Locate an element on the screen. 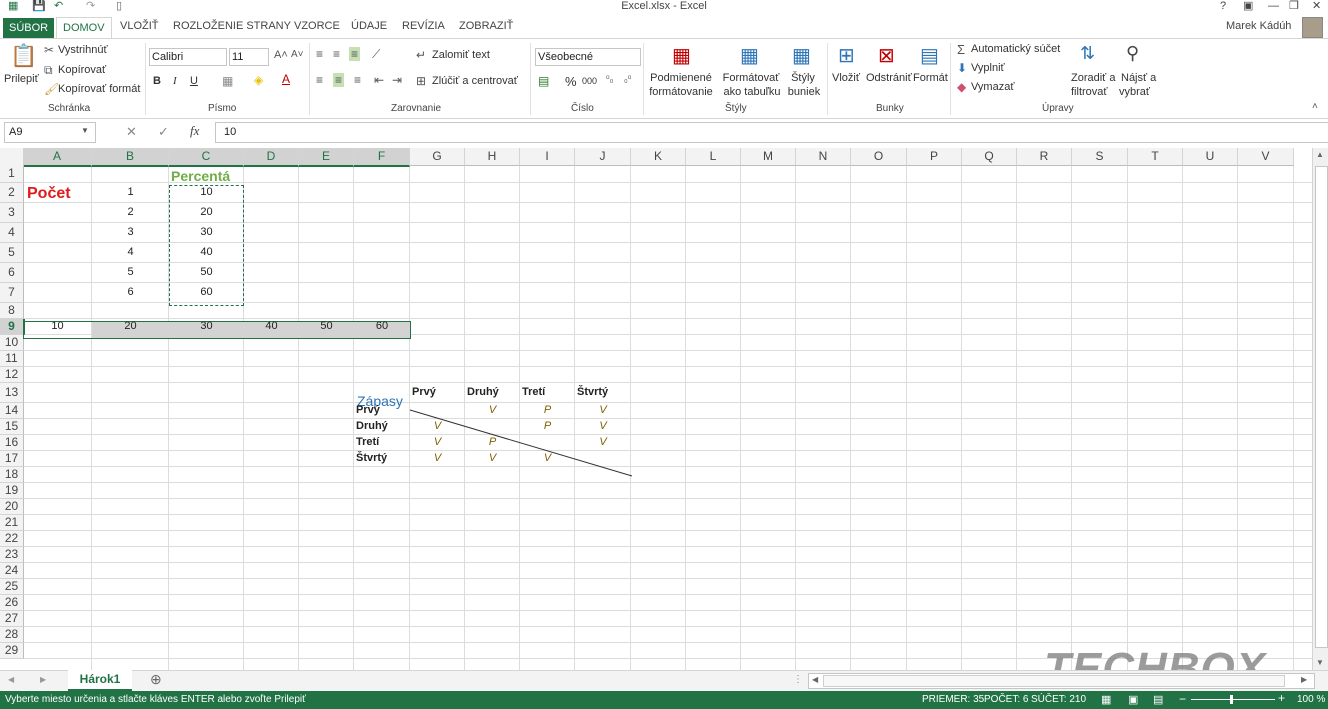  autosum-button: Automatický súčet is located at coordinates (1015, 49).